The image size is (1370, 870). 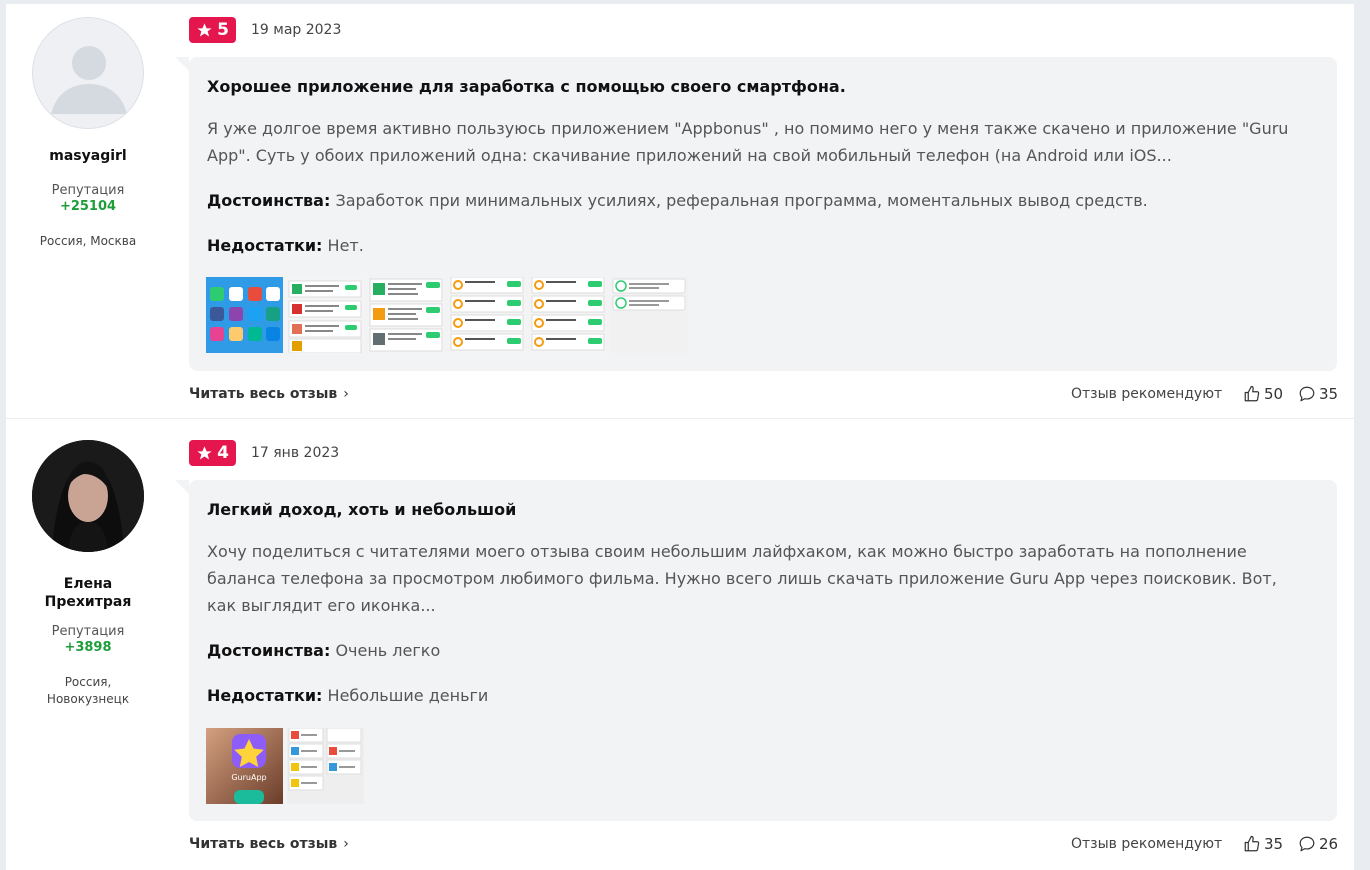 I want to click on rating-badge: 5, so click(x=212, y=30).